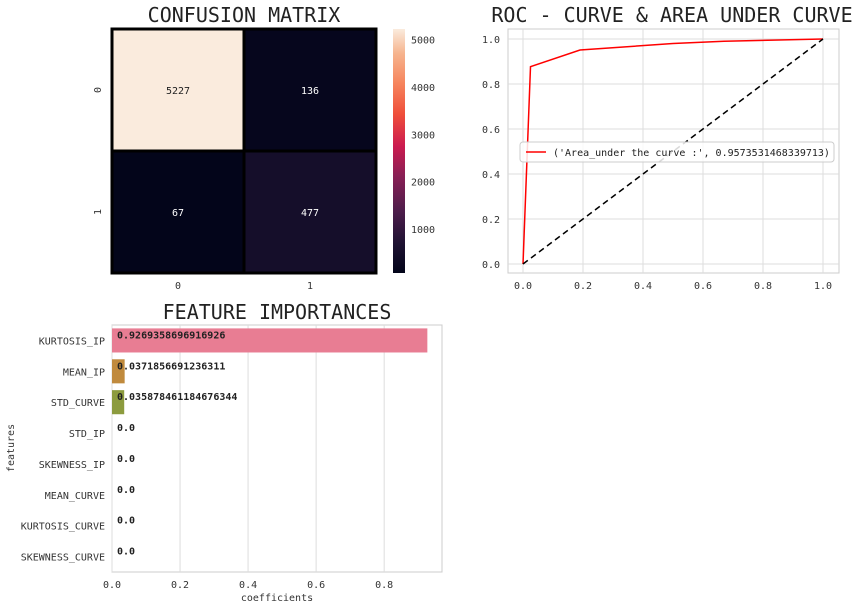 The width and height of the screenshot is (859, 610). I want to click on roc-y-tick-label: 0.0, so click(491, 265).